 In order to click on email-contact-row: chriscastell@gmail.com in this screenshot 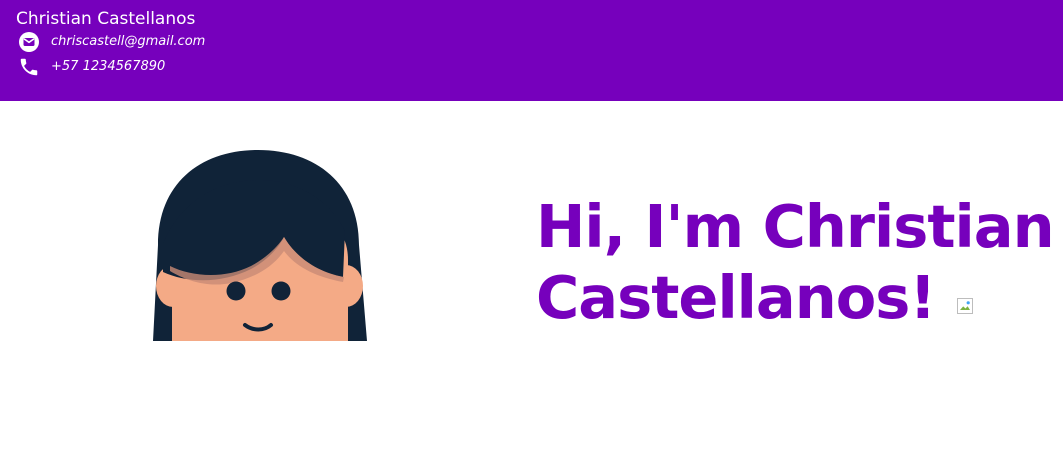, I will do `click(111, 42)`.